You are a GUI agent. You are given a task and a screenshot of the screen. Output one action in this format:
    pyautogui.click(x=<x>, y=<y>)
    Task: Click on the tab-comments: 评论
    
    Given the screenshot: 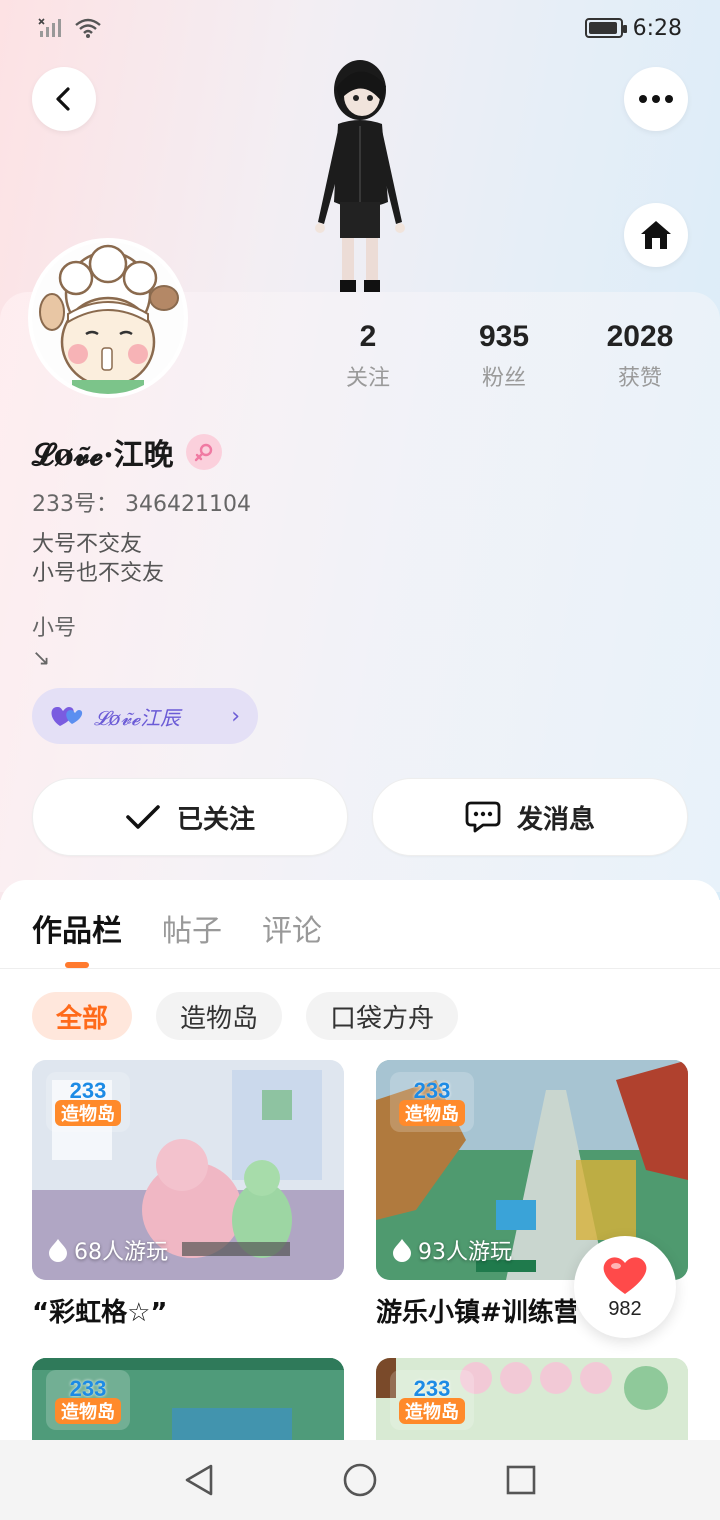 What is the action you would take?
    pyautogui.click(x=292, y=928)
    